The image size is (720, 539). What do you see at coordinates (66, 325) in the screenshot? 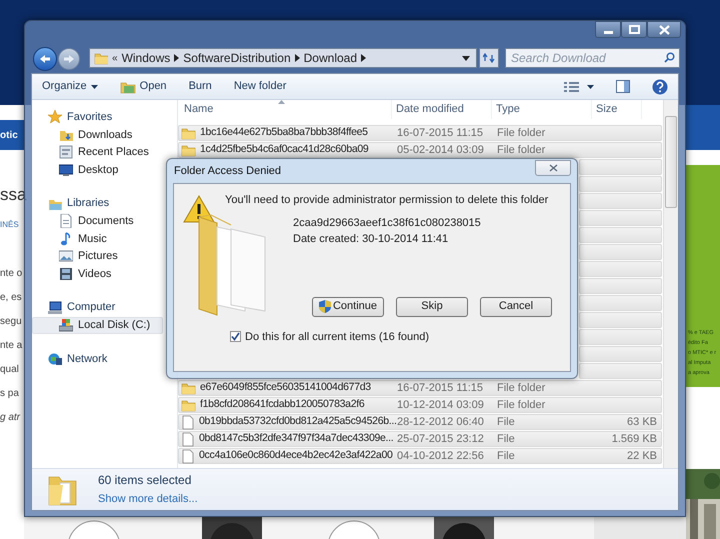
I see `disk-icon` at bounding box center [66, 325].